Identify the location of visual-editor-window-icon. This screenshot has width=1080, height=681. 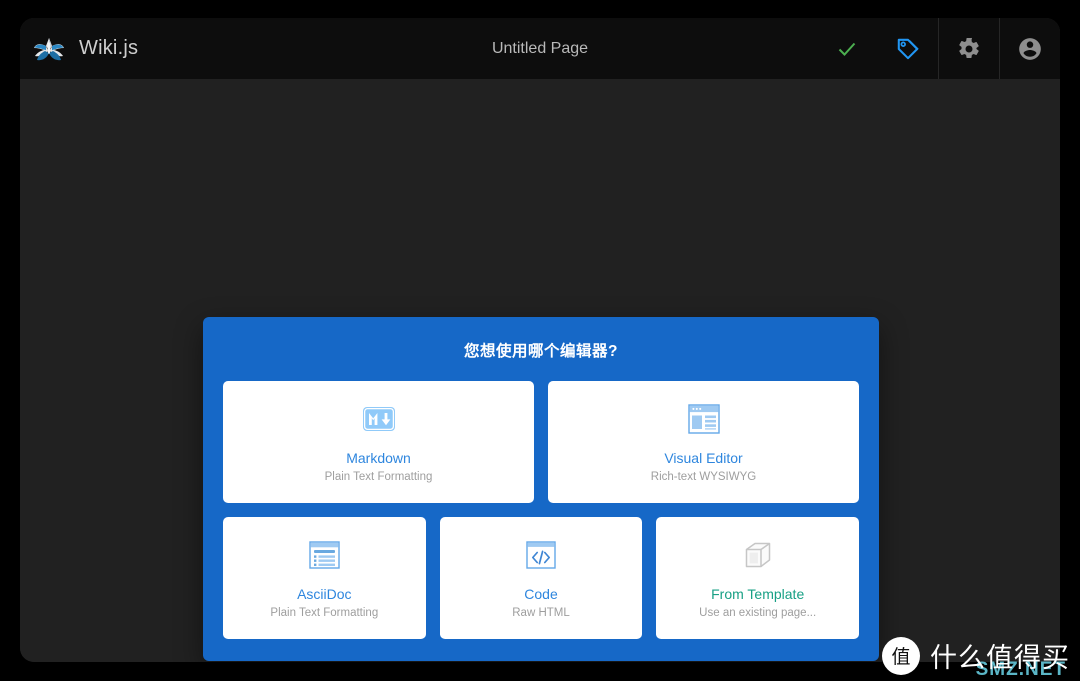
(703, 419).